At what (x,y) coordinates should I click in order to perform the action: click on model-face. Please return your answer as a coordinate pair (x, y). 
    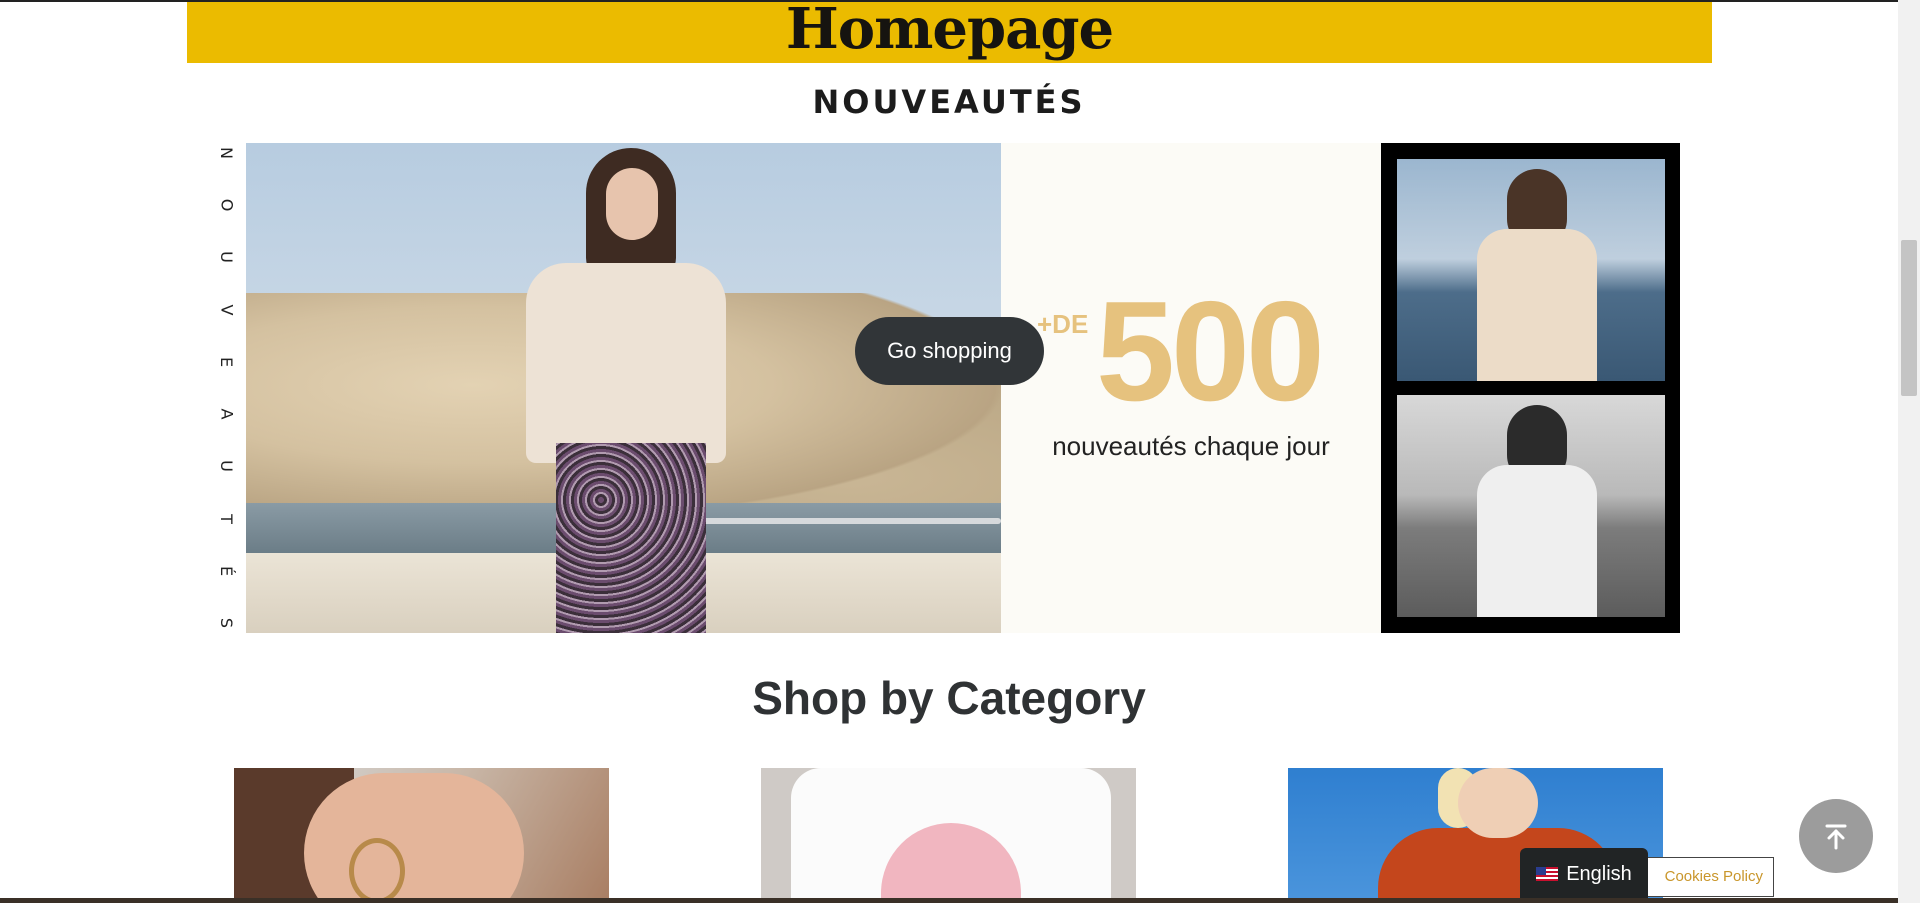
    Looking at the image, I should click on (632, 204).